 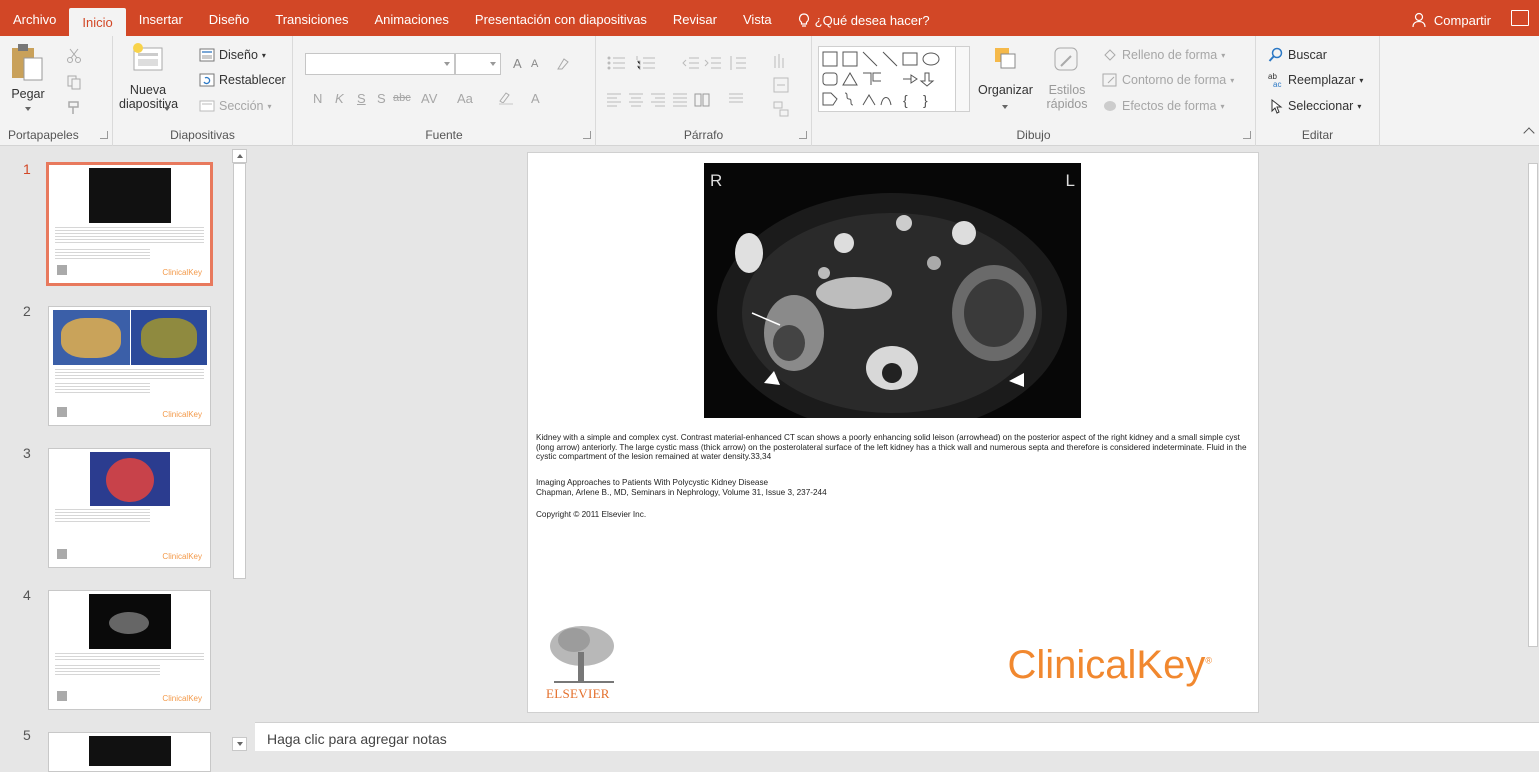 I want to click on gallery-scroll, so click(x=962, y=79).